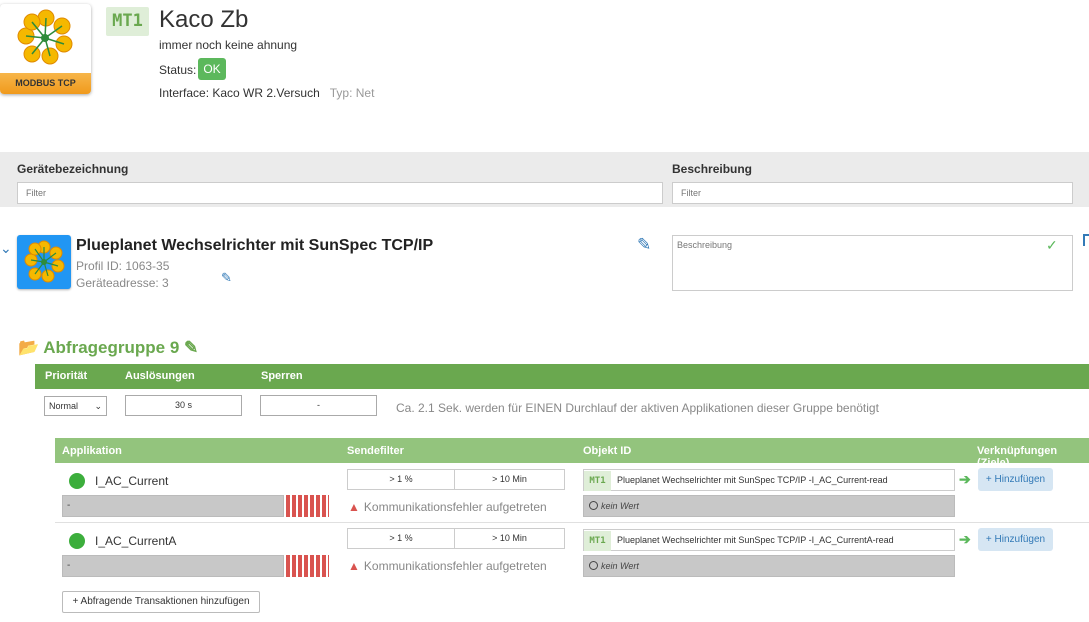  I want to click on group-title: 📂 Abfragegruppe 9 ✎, so click(108, 348).